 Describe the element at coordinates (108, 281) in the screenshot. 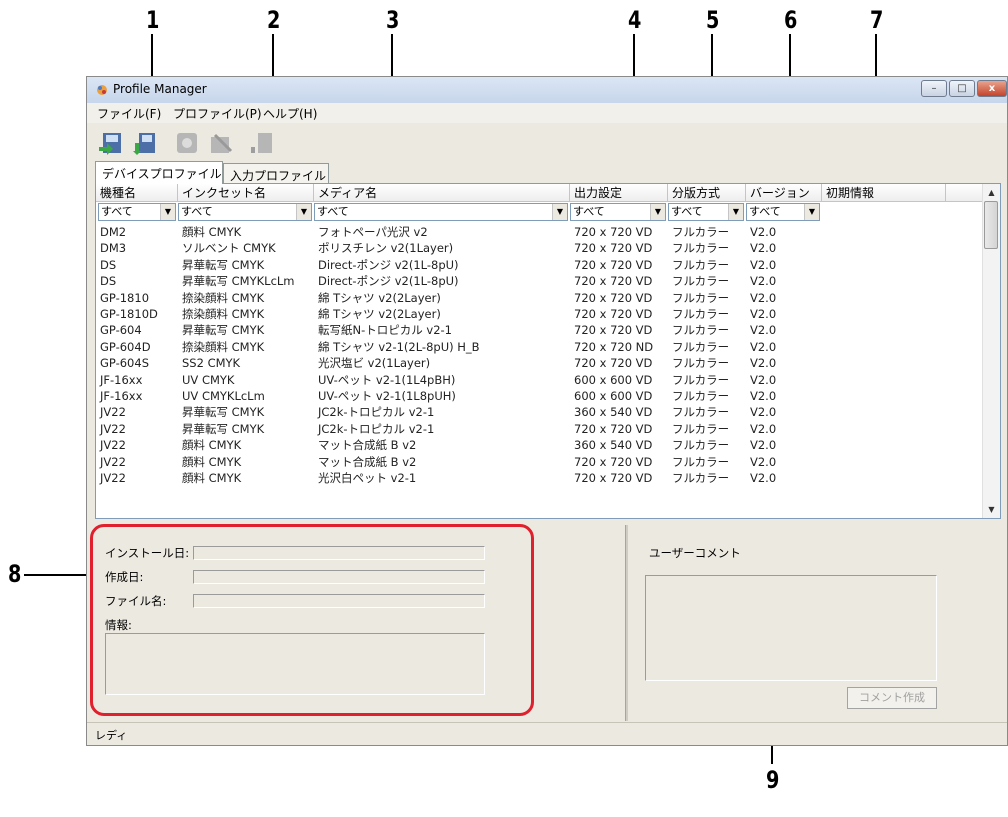

I see `table-cell: DS` at that location.